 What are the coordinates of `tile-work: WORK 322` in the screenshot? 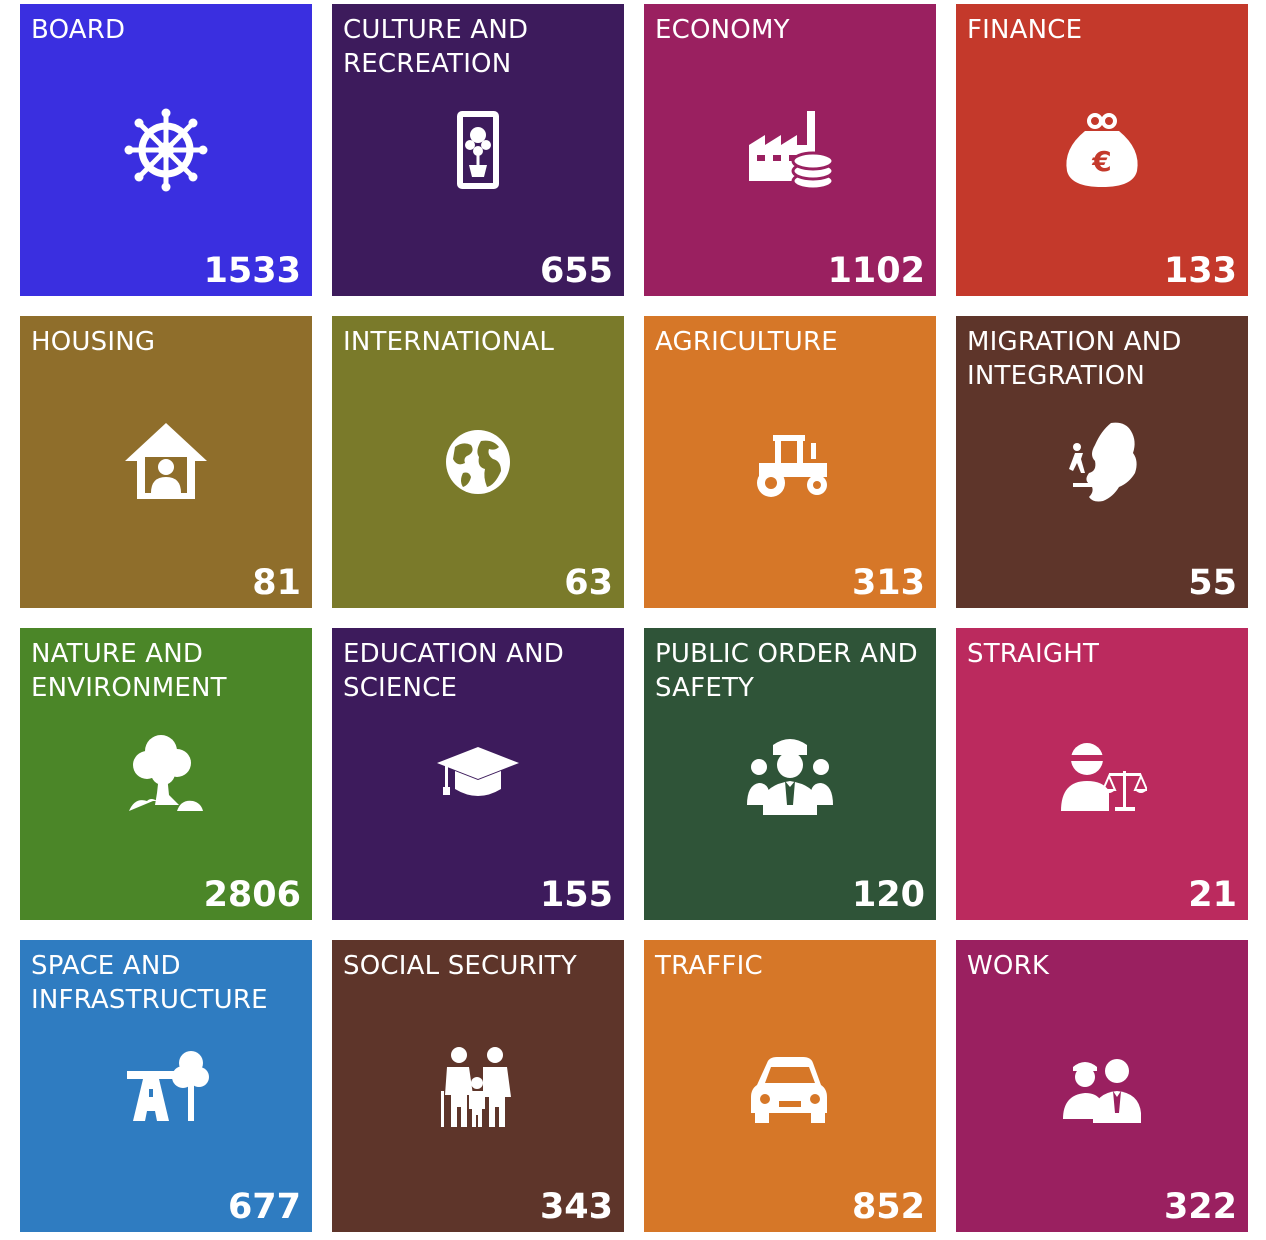 It's located at (1102, 1086).